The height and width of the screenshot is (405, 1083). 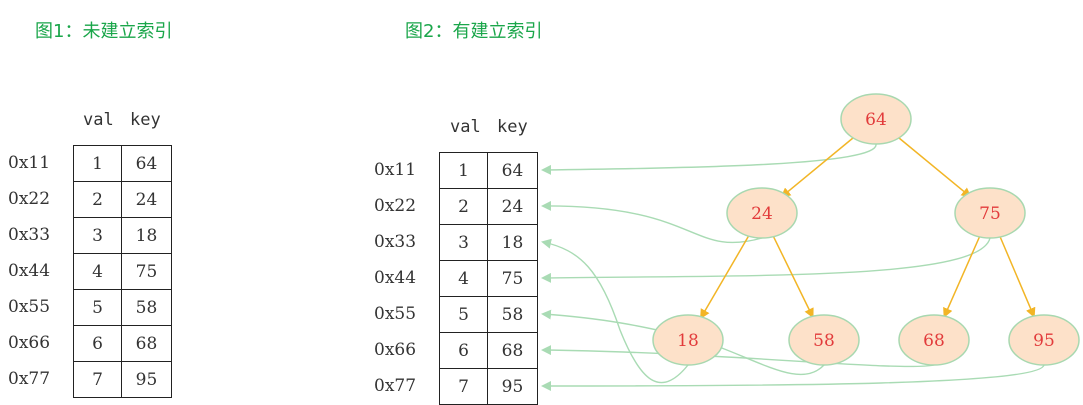 I want to click on tree-node: 58, so click(x=824, y=340).